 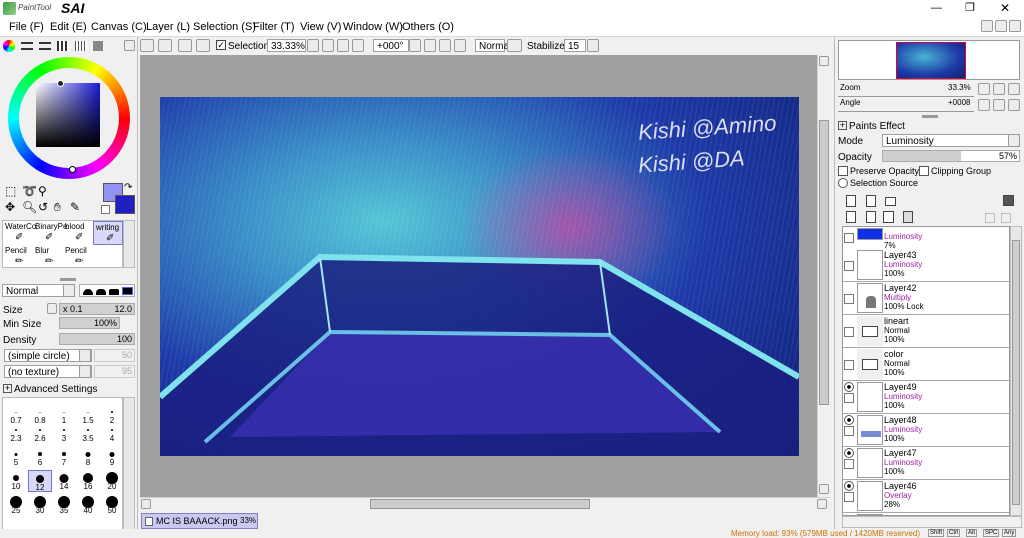 I want to click on nav-zoom-out-button, so click(x=984, y=89).